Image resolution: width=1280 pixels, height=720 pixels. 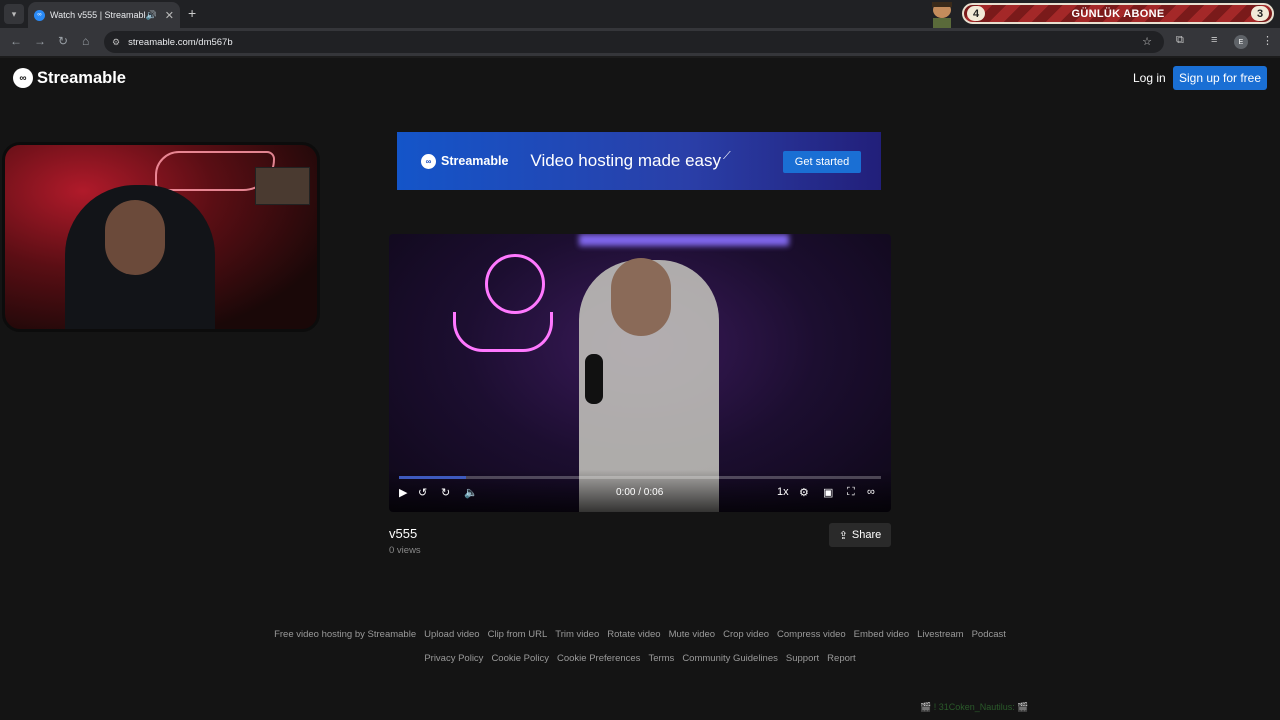 What do you see at coordinates (661, 658) in the screenshot?
I see `footer-link: Terms` at bounding box center [661, 658].